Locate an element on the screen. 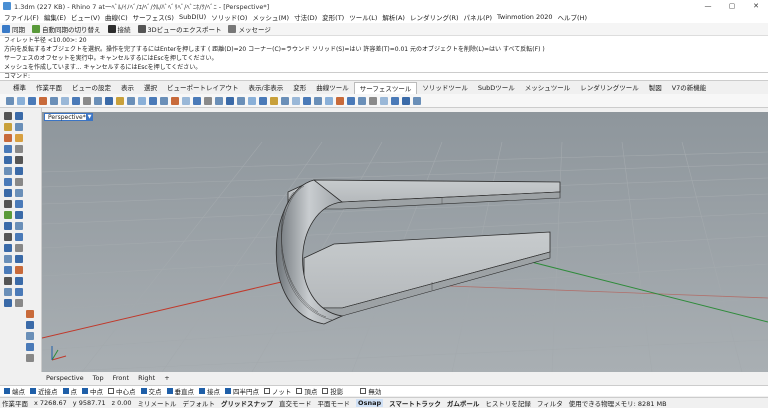 The height and width of the screenshot is (408, 768). tab-drafting: 製図 is located at coordinates (655, 88).